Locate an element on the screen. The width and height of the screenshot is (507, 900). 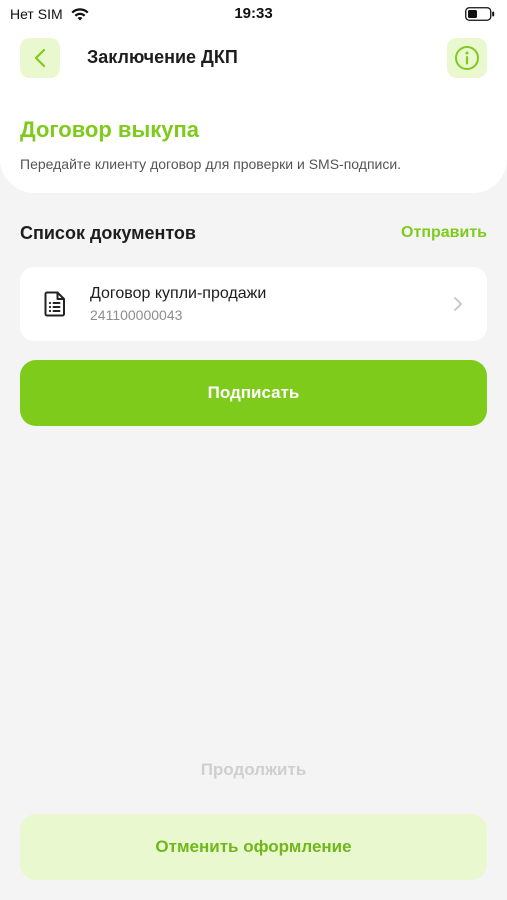
document-list-item: Договор купли-продажи 241100000043 is located at coordinates (253, 304).